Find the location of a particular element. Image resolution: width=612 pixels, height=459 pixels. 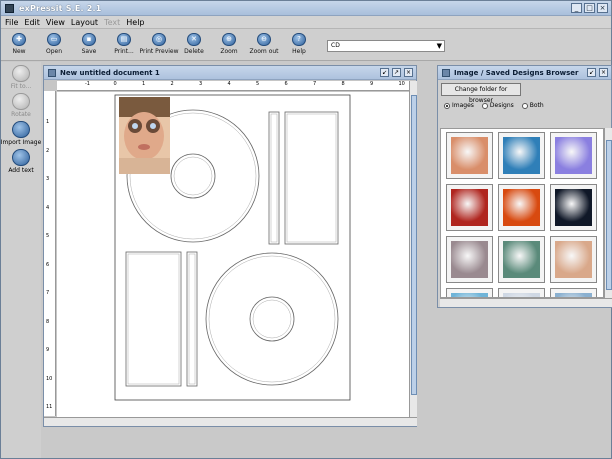

radio-label: Images is located at coordinates (463, 105).